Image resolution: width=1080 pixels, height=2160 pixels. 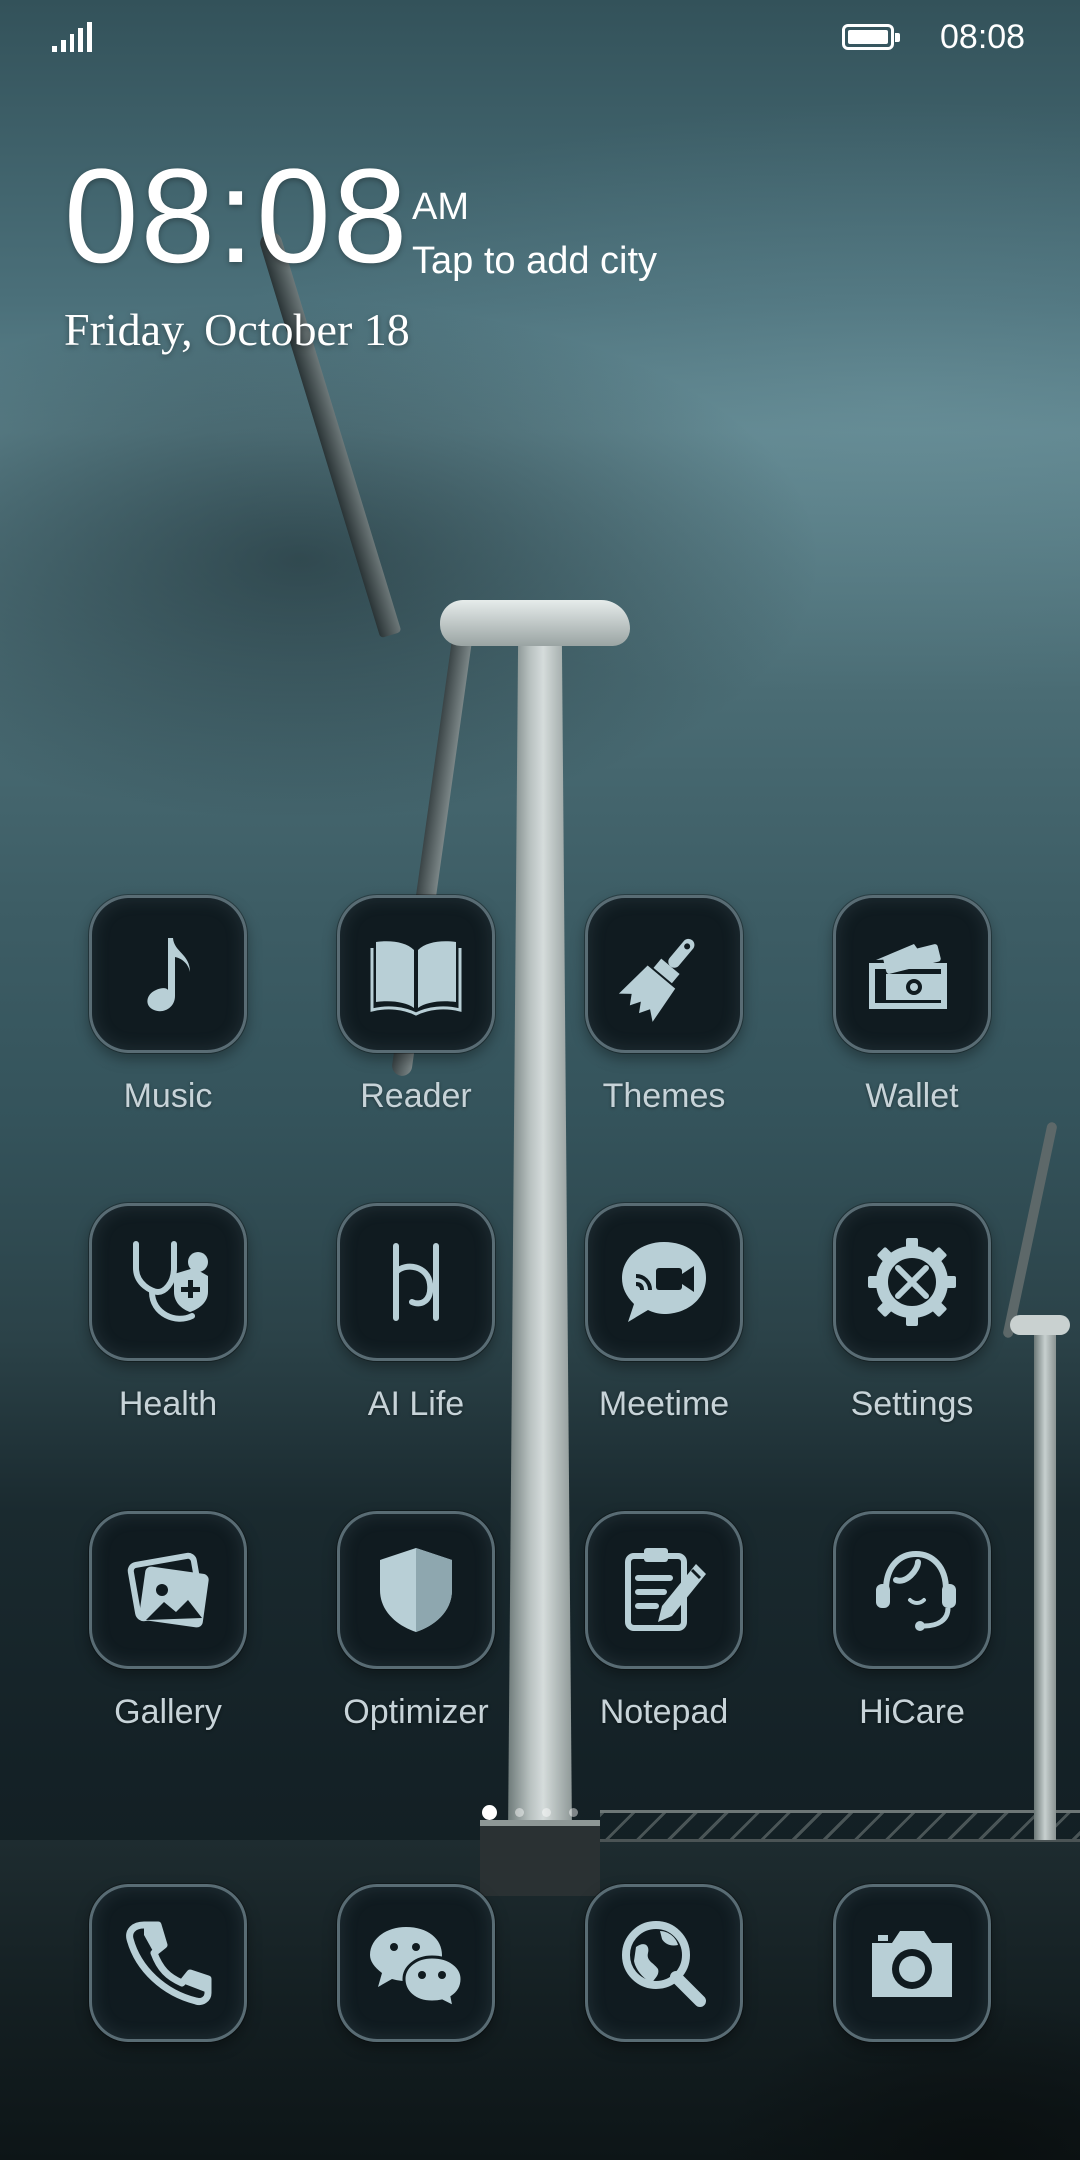 I want to click on app-settings: Settings, so click(x=912, y=1313).